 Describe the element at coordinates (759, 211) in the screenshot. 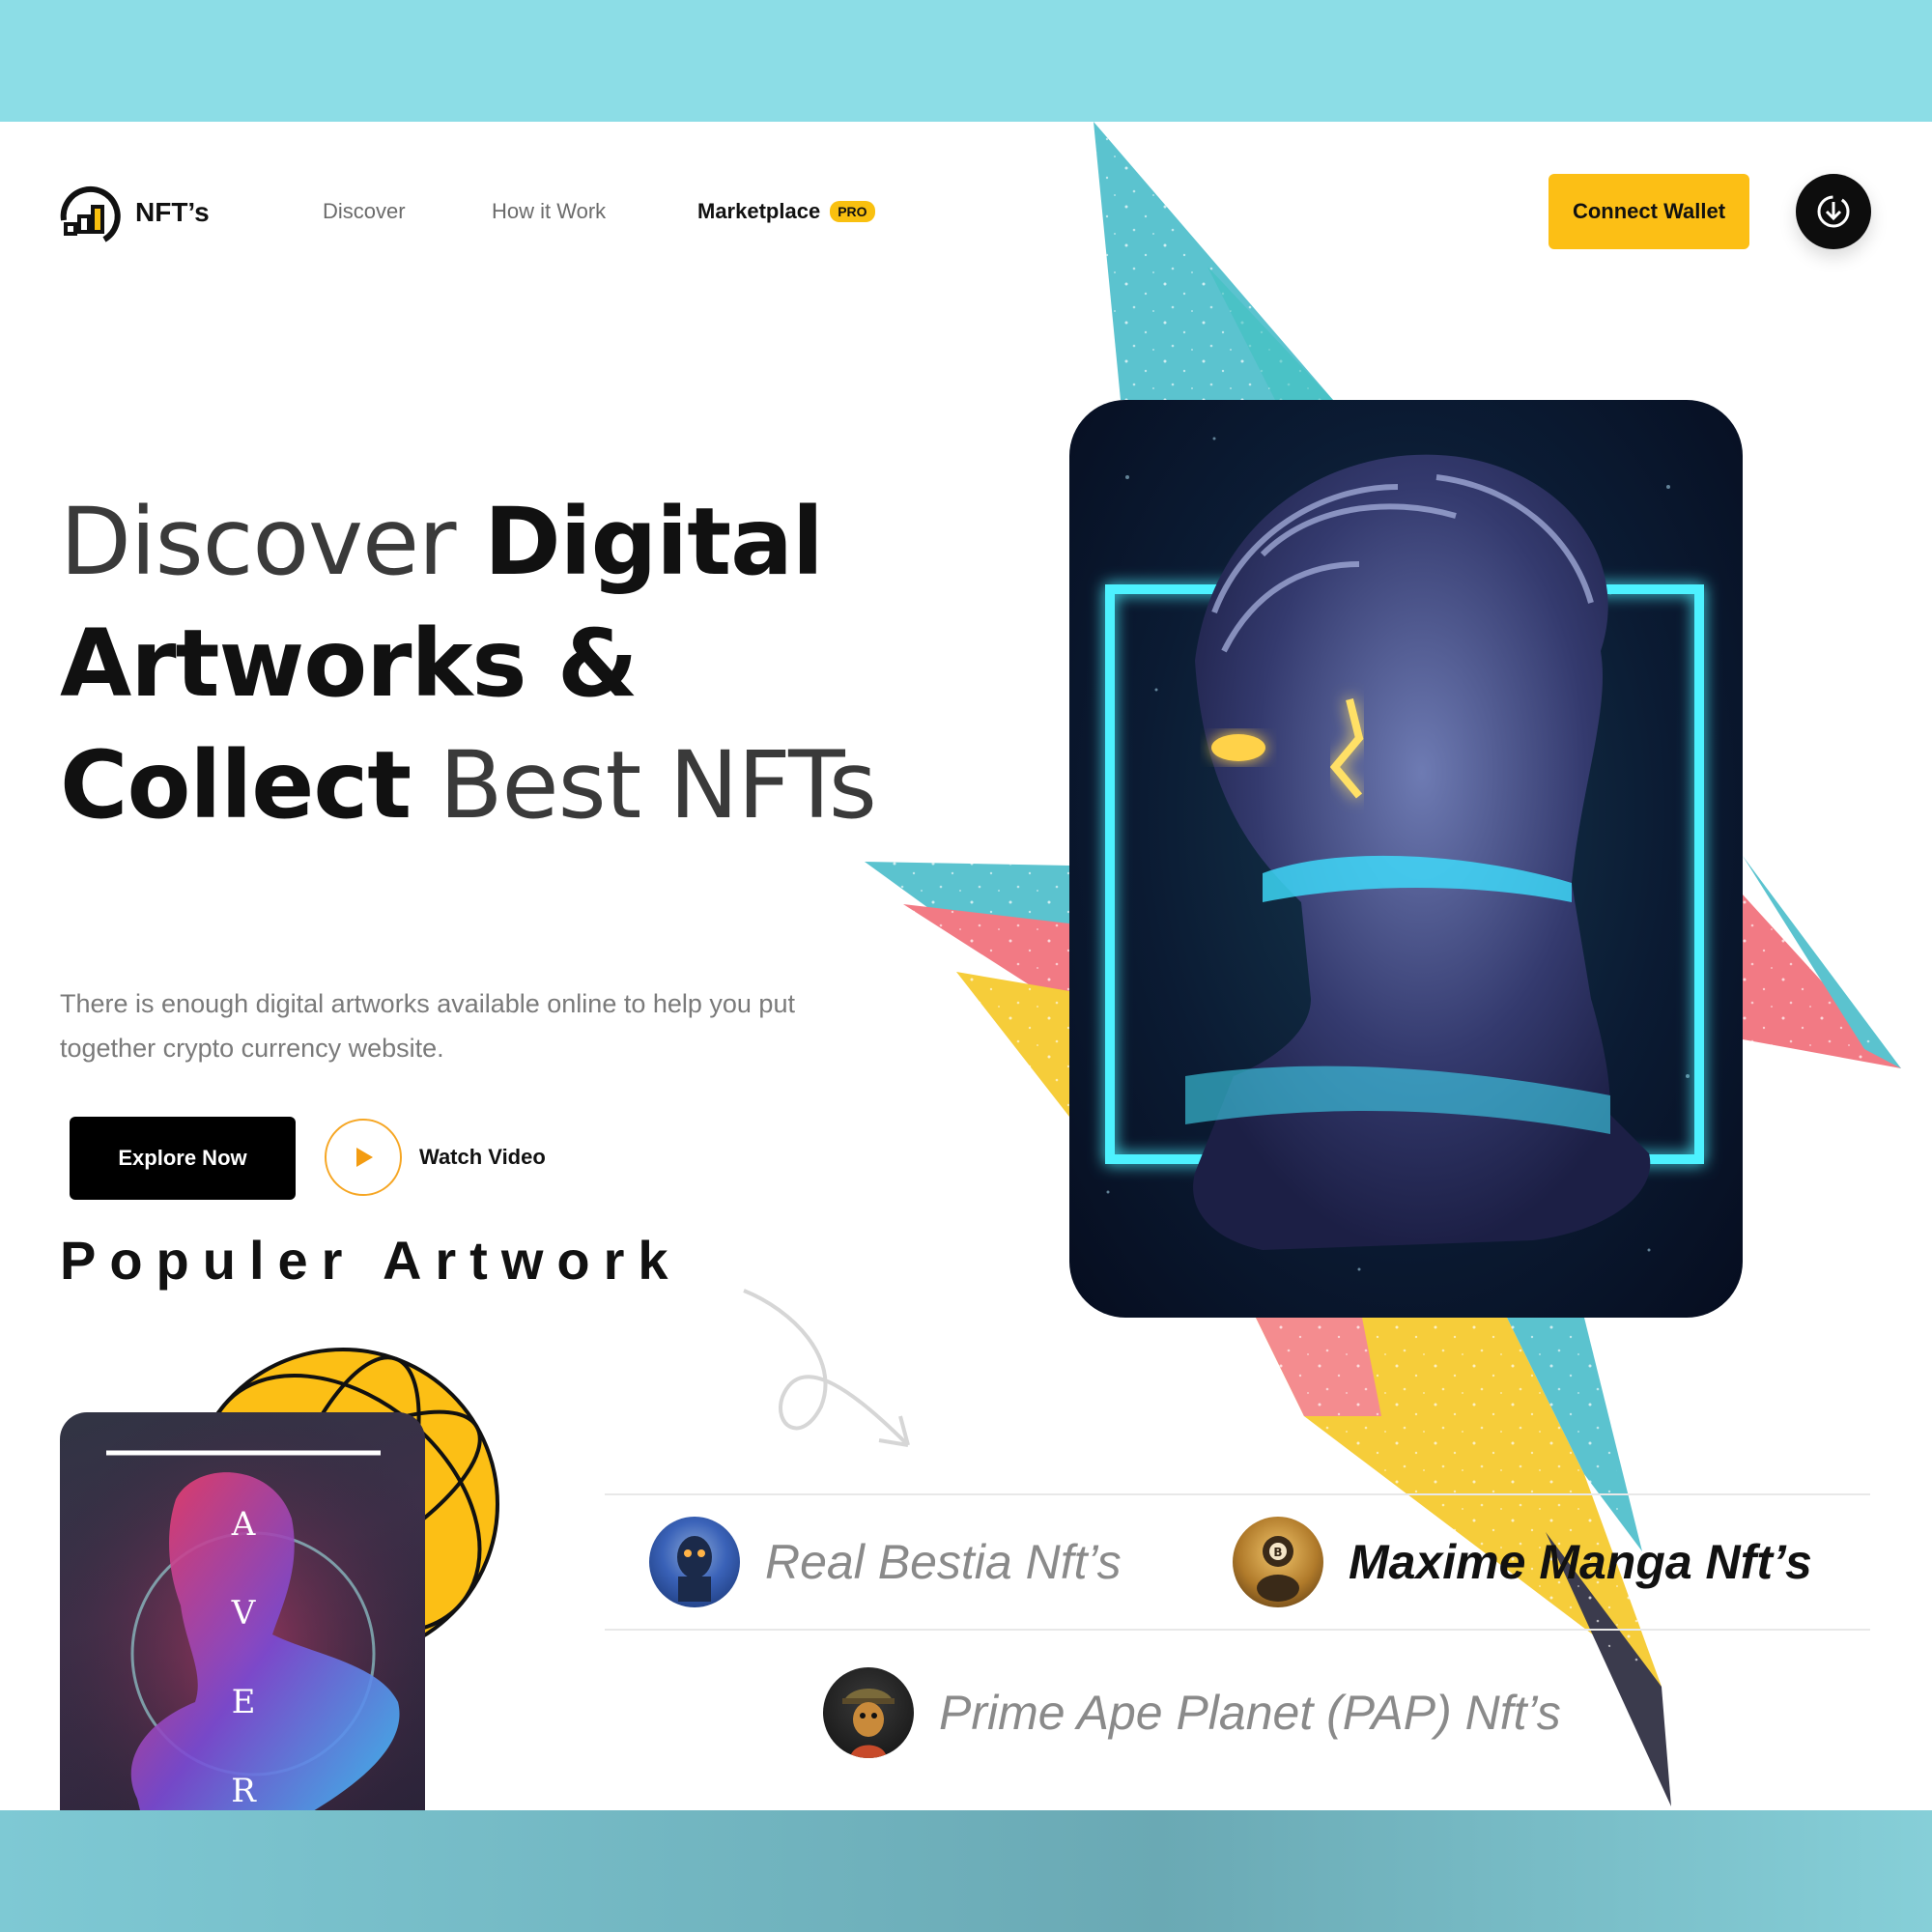

I see `nav-marketplace-label: Marketplace` at that location.